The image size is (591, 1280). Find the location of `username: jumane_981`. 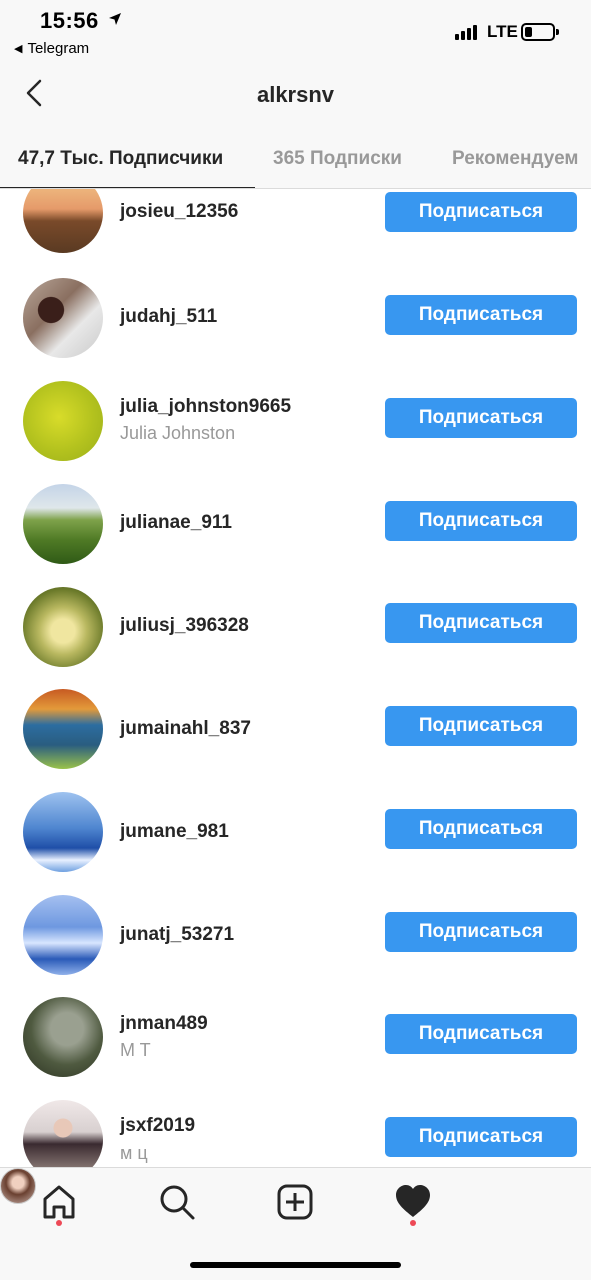

username: jumane_981 is located at coordinates (174, 832).